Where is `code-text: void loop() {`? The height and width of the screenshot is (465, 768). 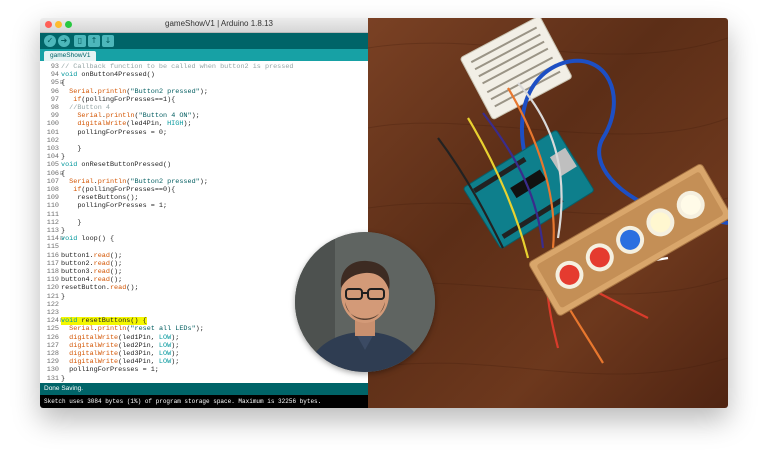 code-text: void loop() { is located at coordinates (88, 239).